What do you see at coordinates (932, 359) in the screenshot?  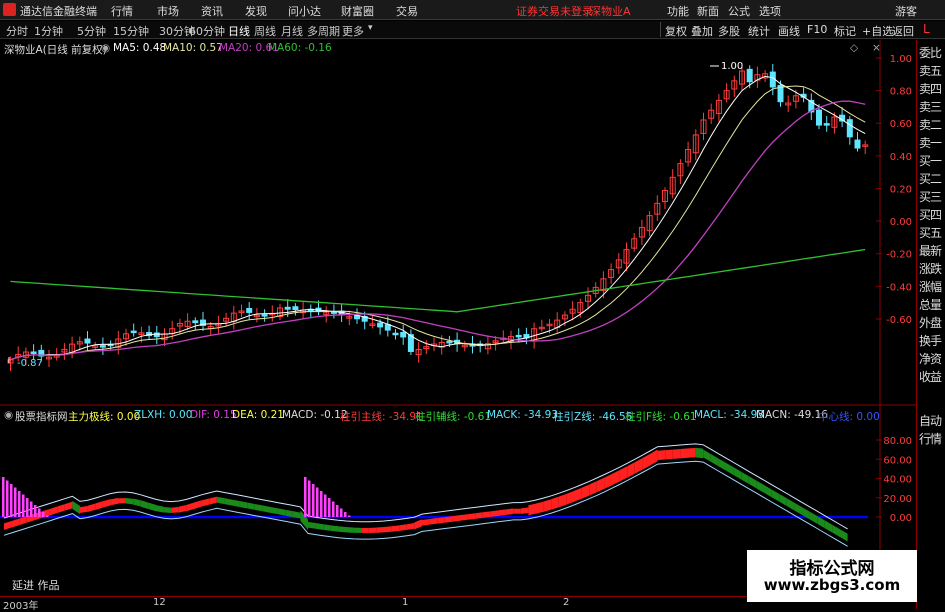 I see `btn-net-assets: 净资` at bounding box center [932, 359].